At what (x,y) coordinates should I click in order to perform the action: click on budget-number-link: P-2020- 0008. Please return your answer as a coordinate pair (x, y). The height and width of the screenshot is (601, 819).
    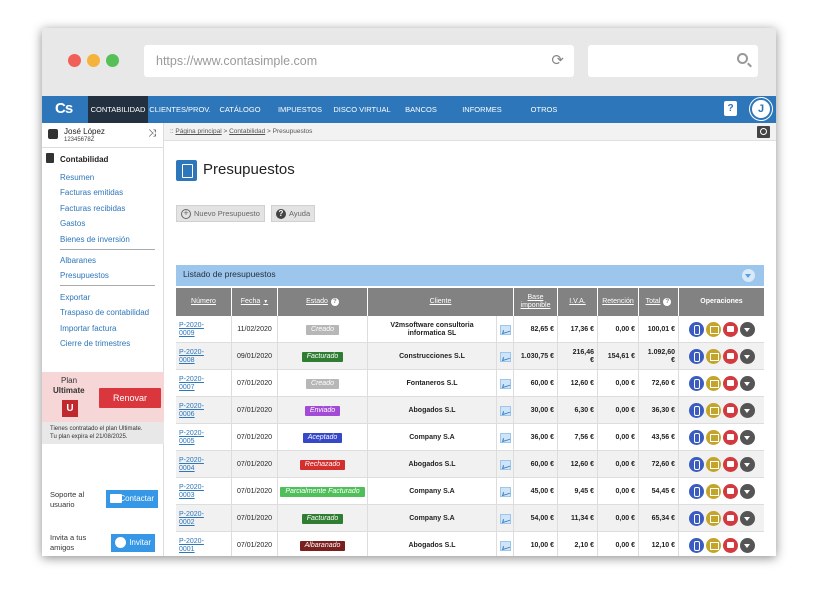
    Looking at the image, I should click on (204, 356).